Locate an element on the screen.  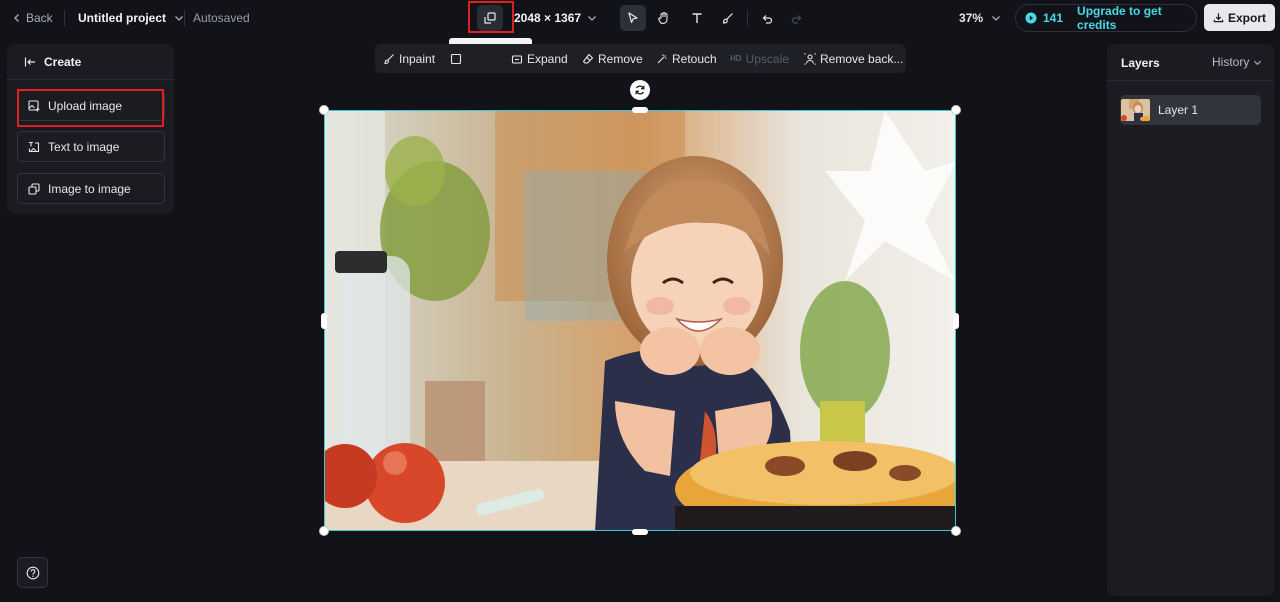
back-label: Back is located at coordinates (39, 18).